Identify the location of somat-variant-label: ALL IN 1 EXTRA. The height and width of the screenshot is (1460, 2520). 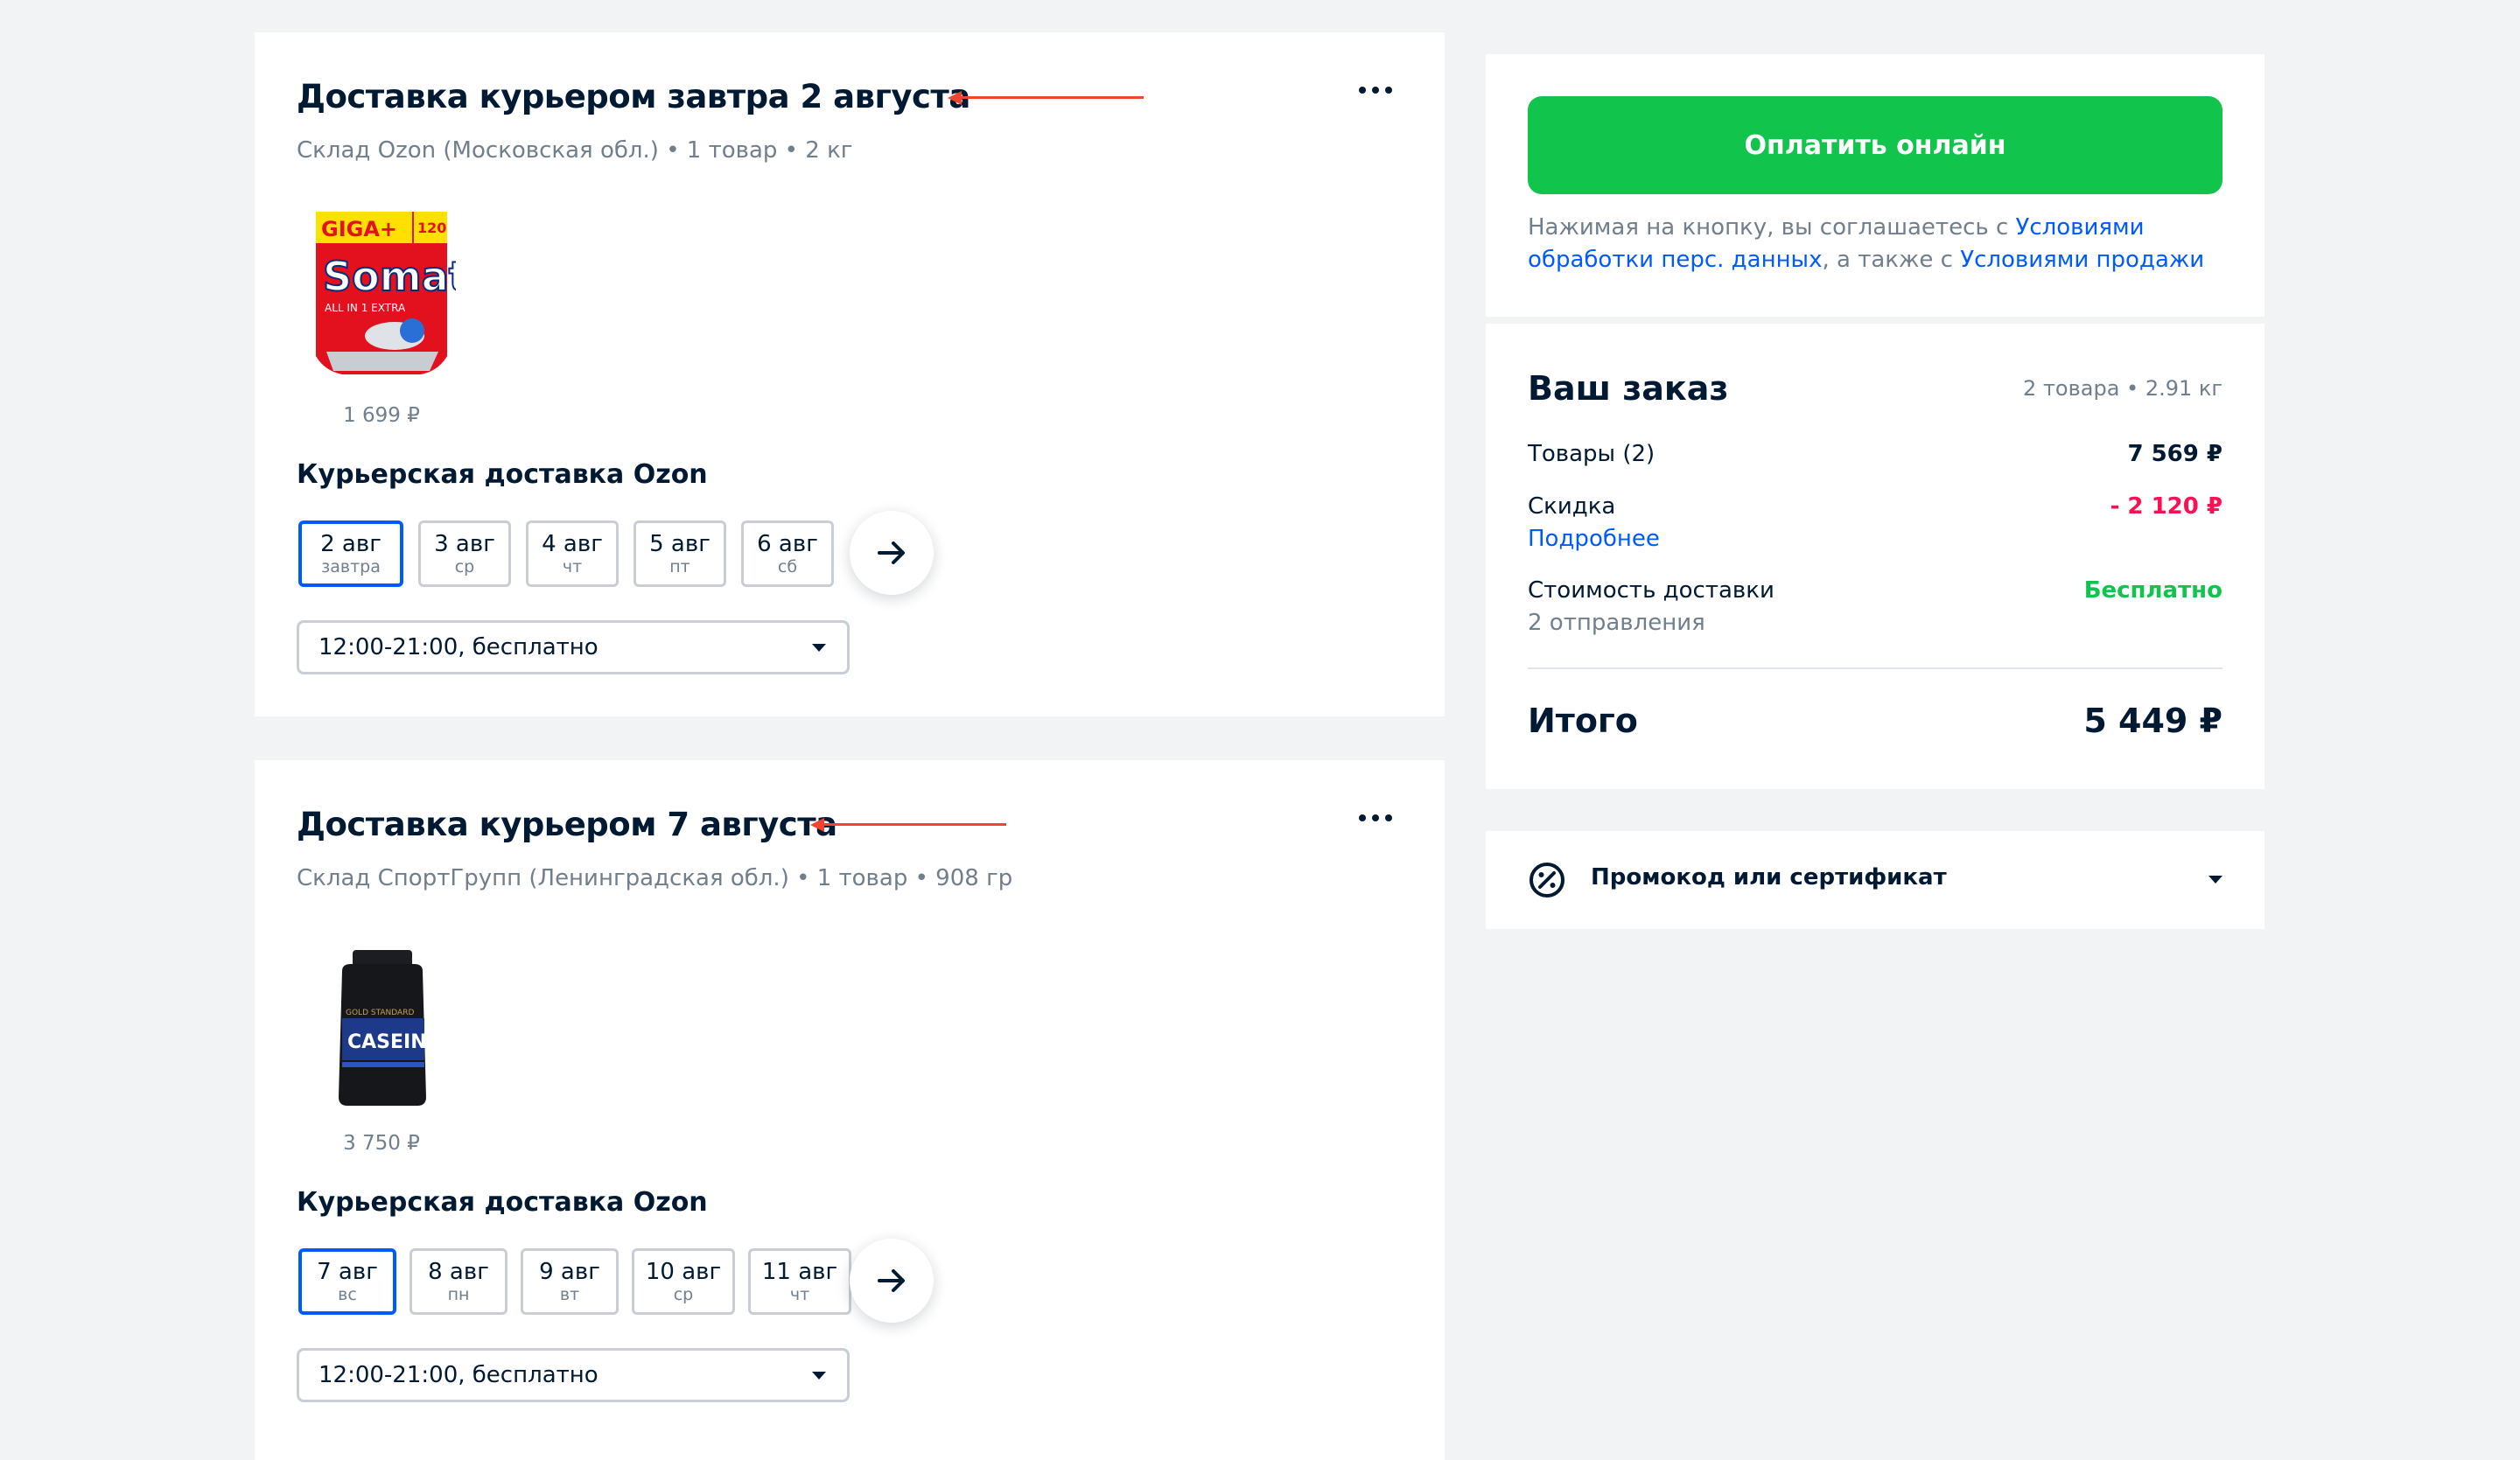
(365, 308).